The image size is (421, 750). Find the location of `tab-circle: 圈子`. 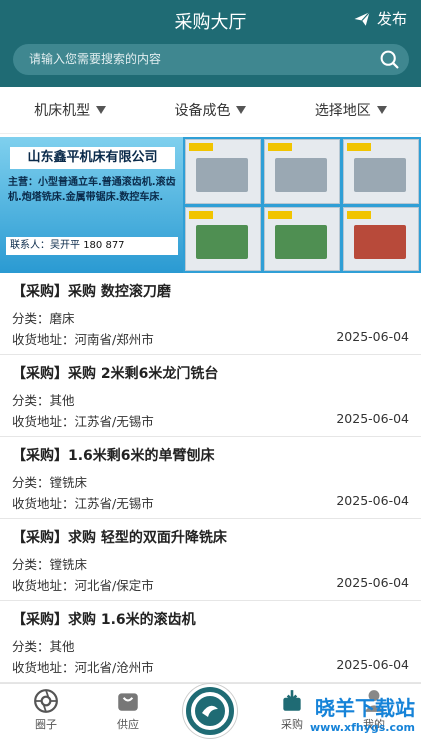

tab-circle: 圈子 is located at coordinates (46, 710).